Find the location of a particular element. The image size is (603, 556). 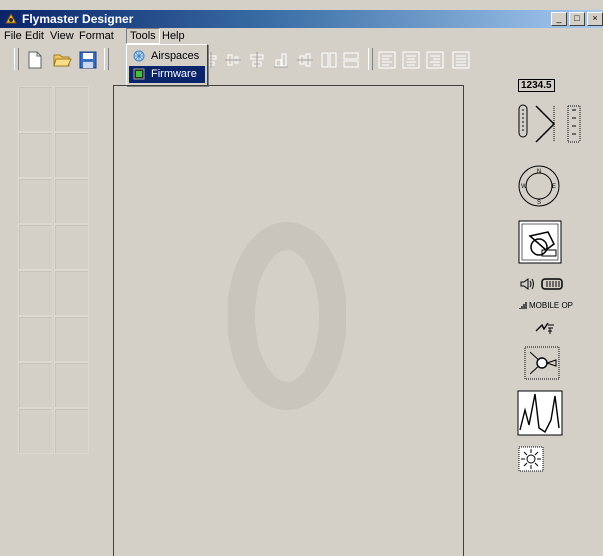

thermal-sun-icon is located at coordinates (531, 459).